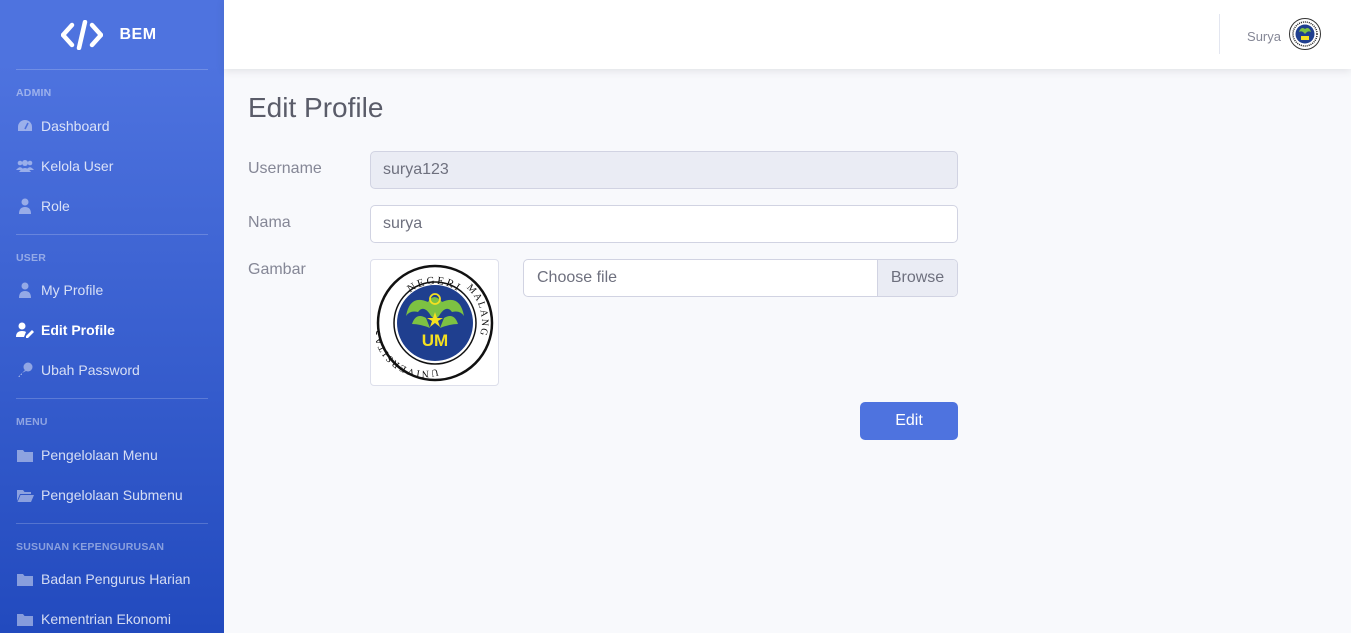 This screenshot has width=1351, height=633. I want to click on sidebar-heading-susunan: SUSUNAN KEPENGURUSAN, so click(90, 547).